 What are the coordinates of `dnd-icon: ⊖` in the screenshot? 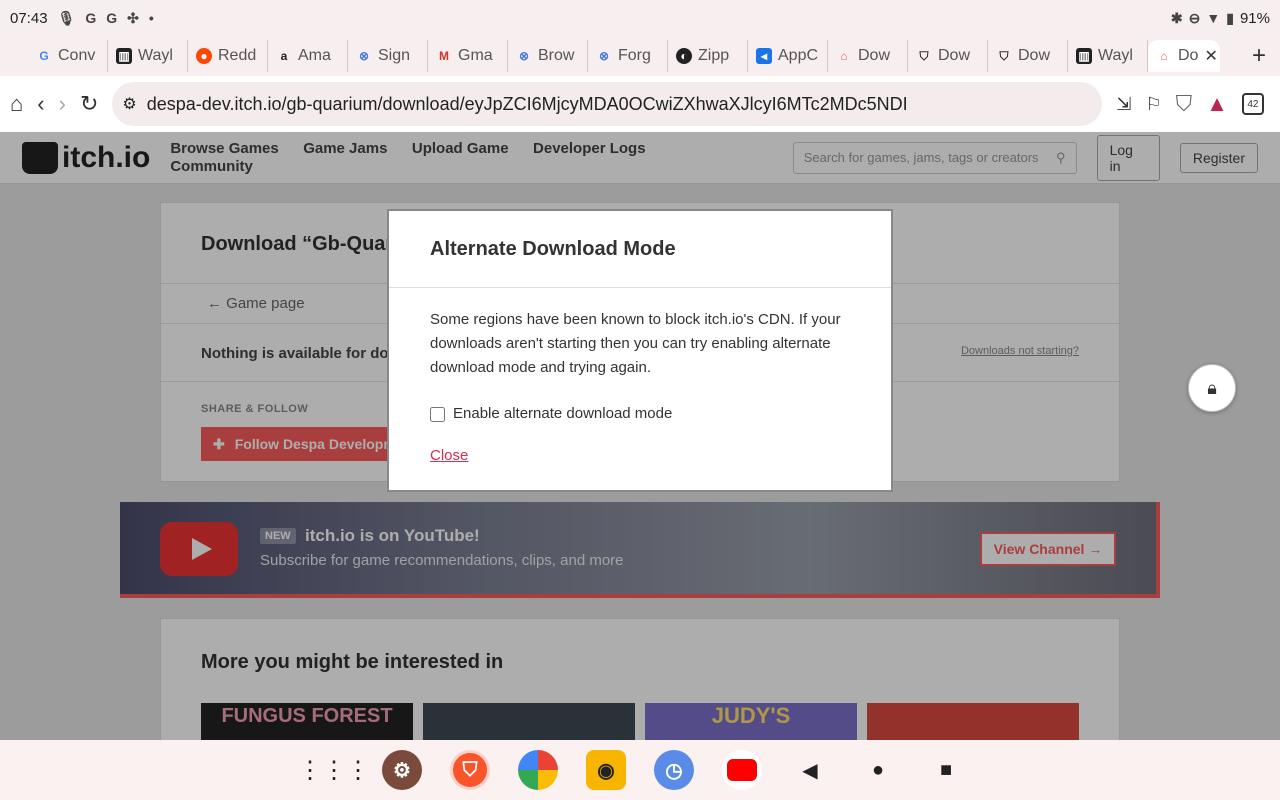 It's located at (1194, 17).